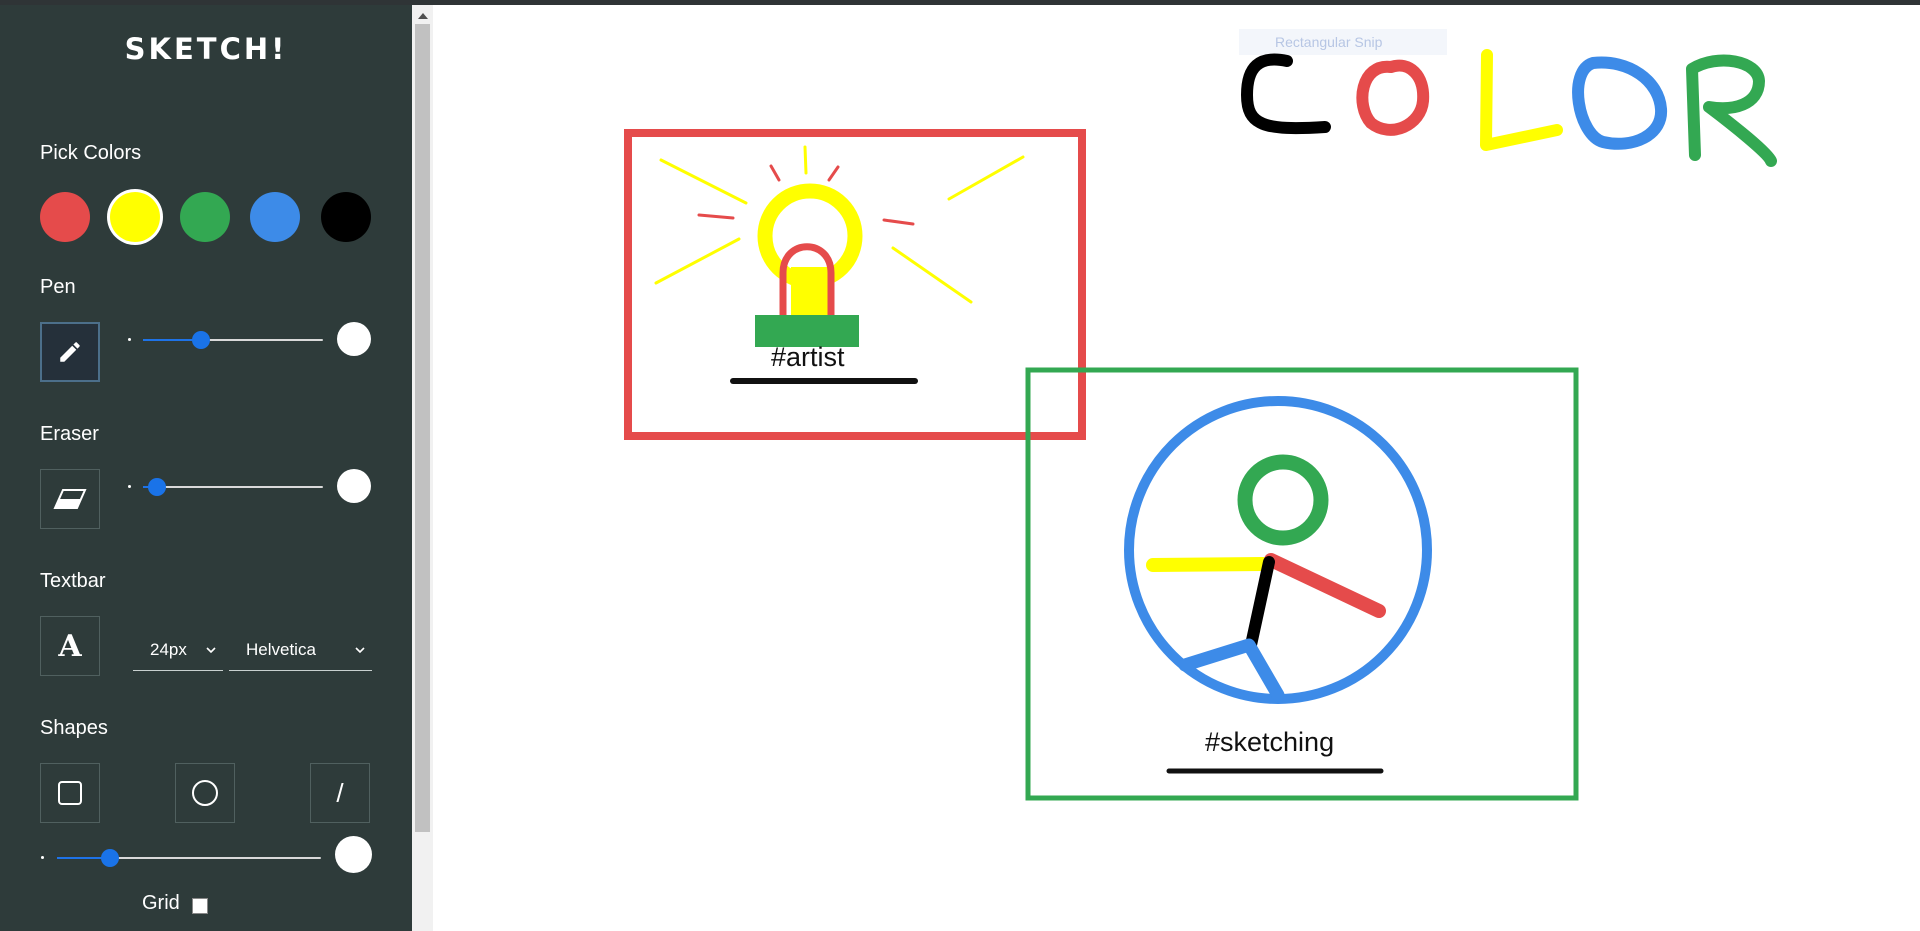 Image resolution: width=1920 pixels, height=931 pixels. Describe the element at coordinates (855, 284) in the screenshot. I see `artist-drawing` at that location.